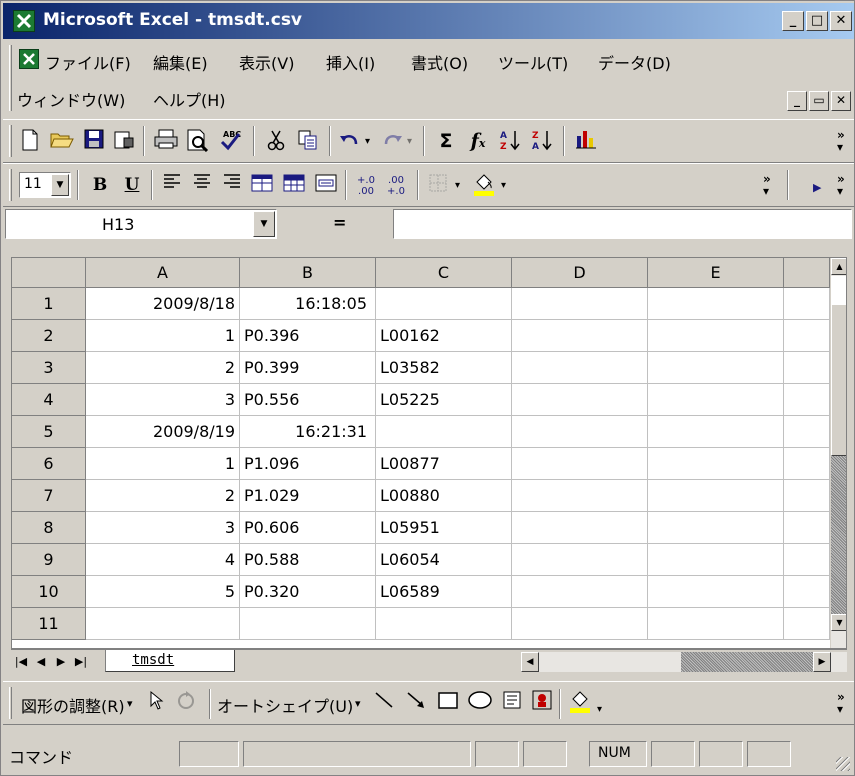  I want to click on underline-button: U, so click(132, 185).